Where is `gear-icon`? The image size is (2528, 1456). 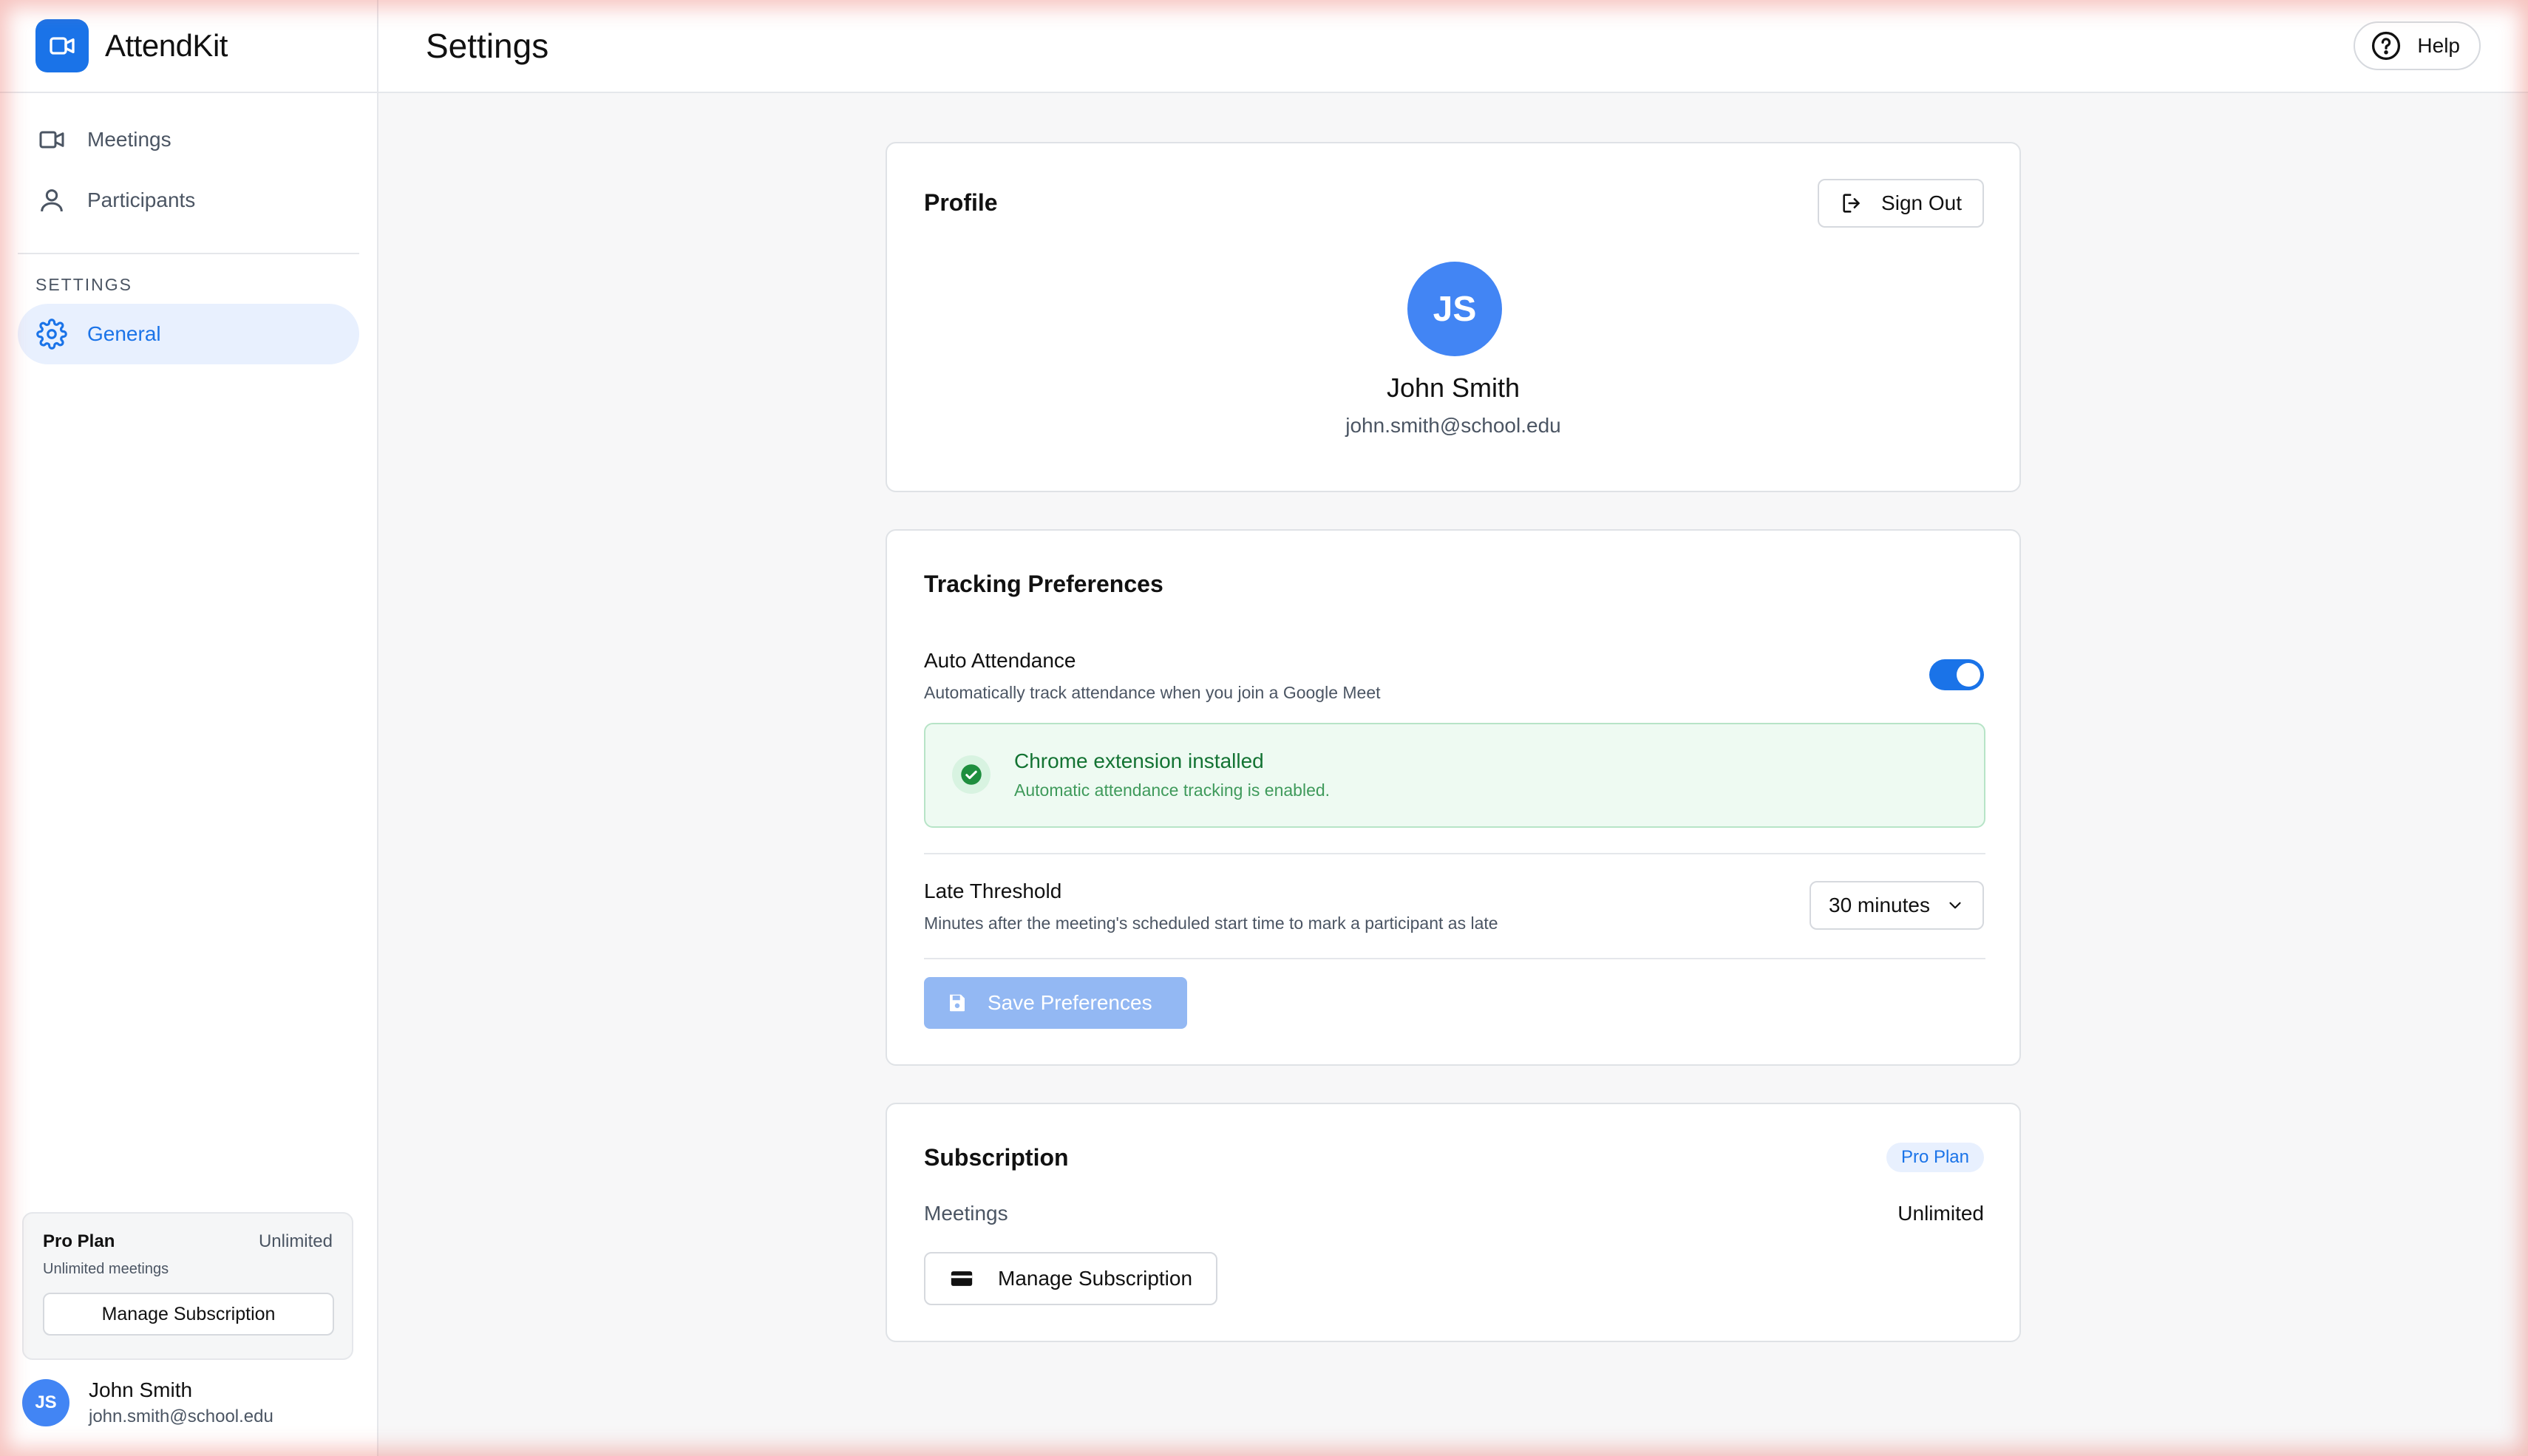
gear-icon is located at coordinates (51, 334).